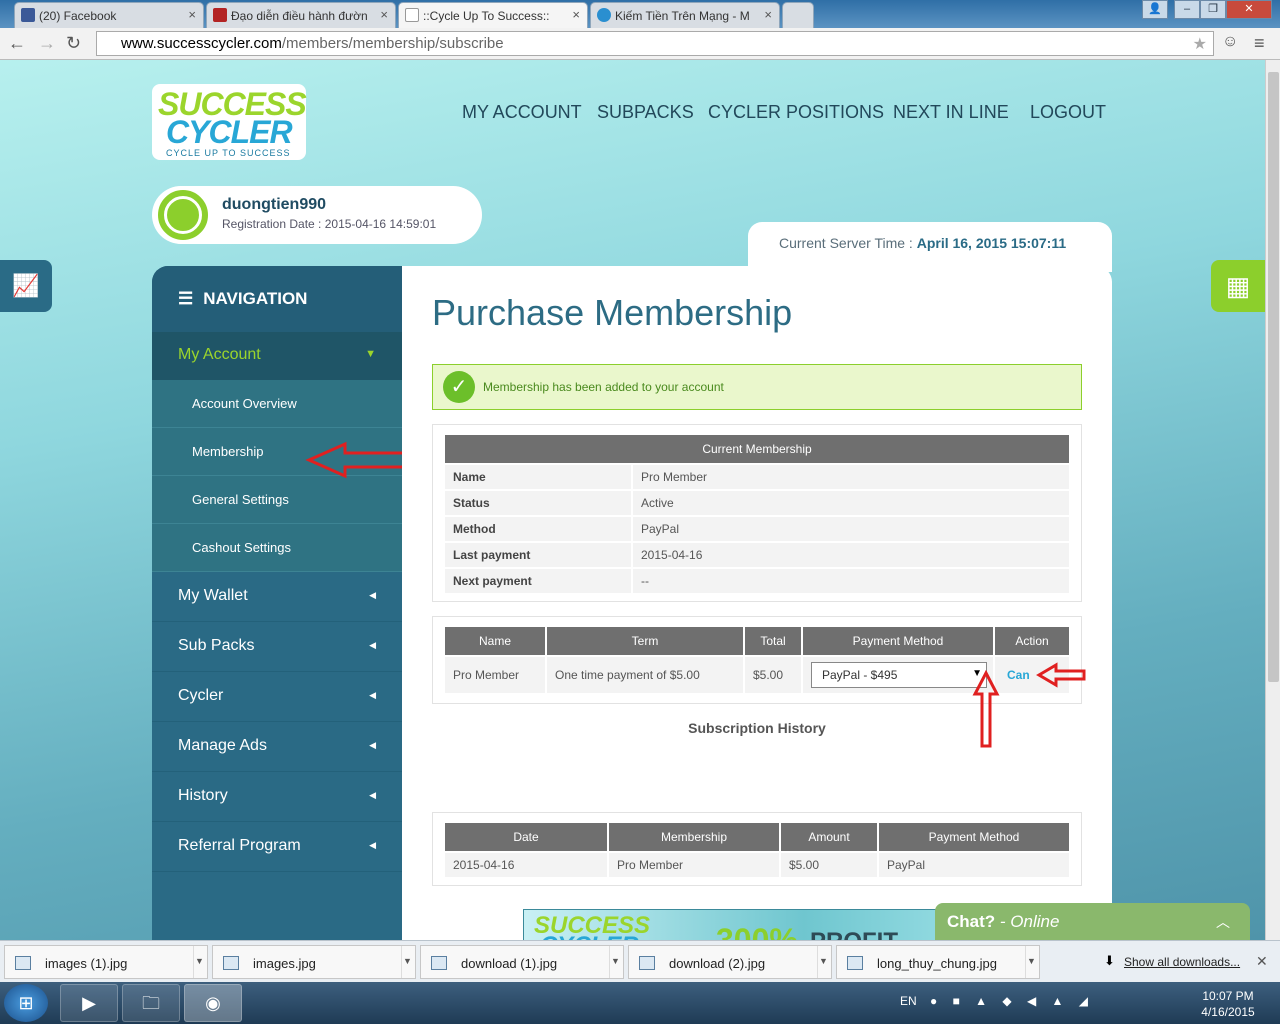 The height and width of the screenshot is (1024, 1280). I want to click on close-icon: ✕, so click(1262, 961).